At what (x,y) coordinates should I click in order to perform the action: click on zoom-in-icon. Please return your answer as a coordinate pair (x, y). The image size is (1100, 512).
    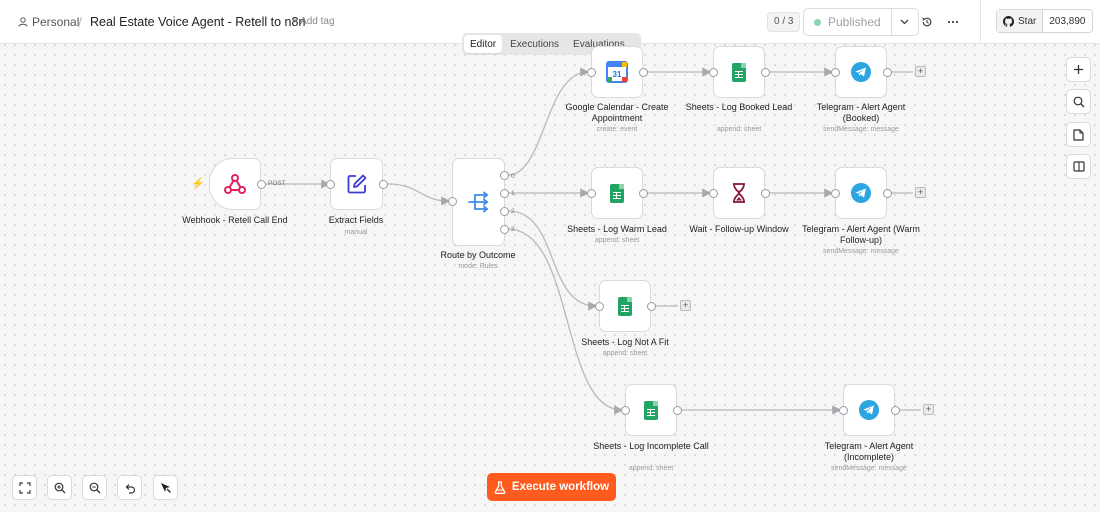
    Looking at the image, I should click on (59, 487).